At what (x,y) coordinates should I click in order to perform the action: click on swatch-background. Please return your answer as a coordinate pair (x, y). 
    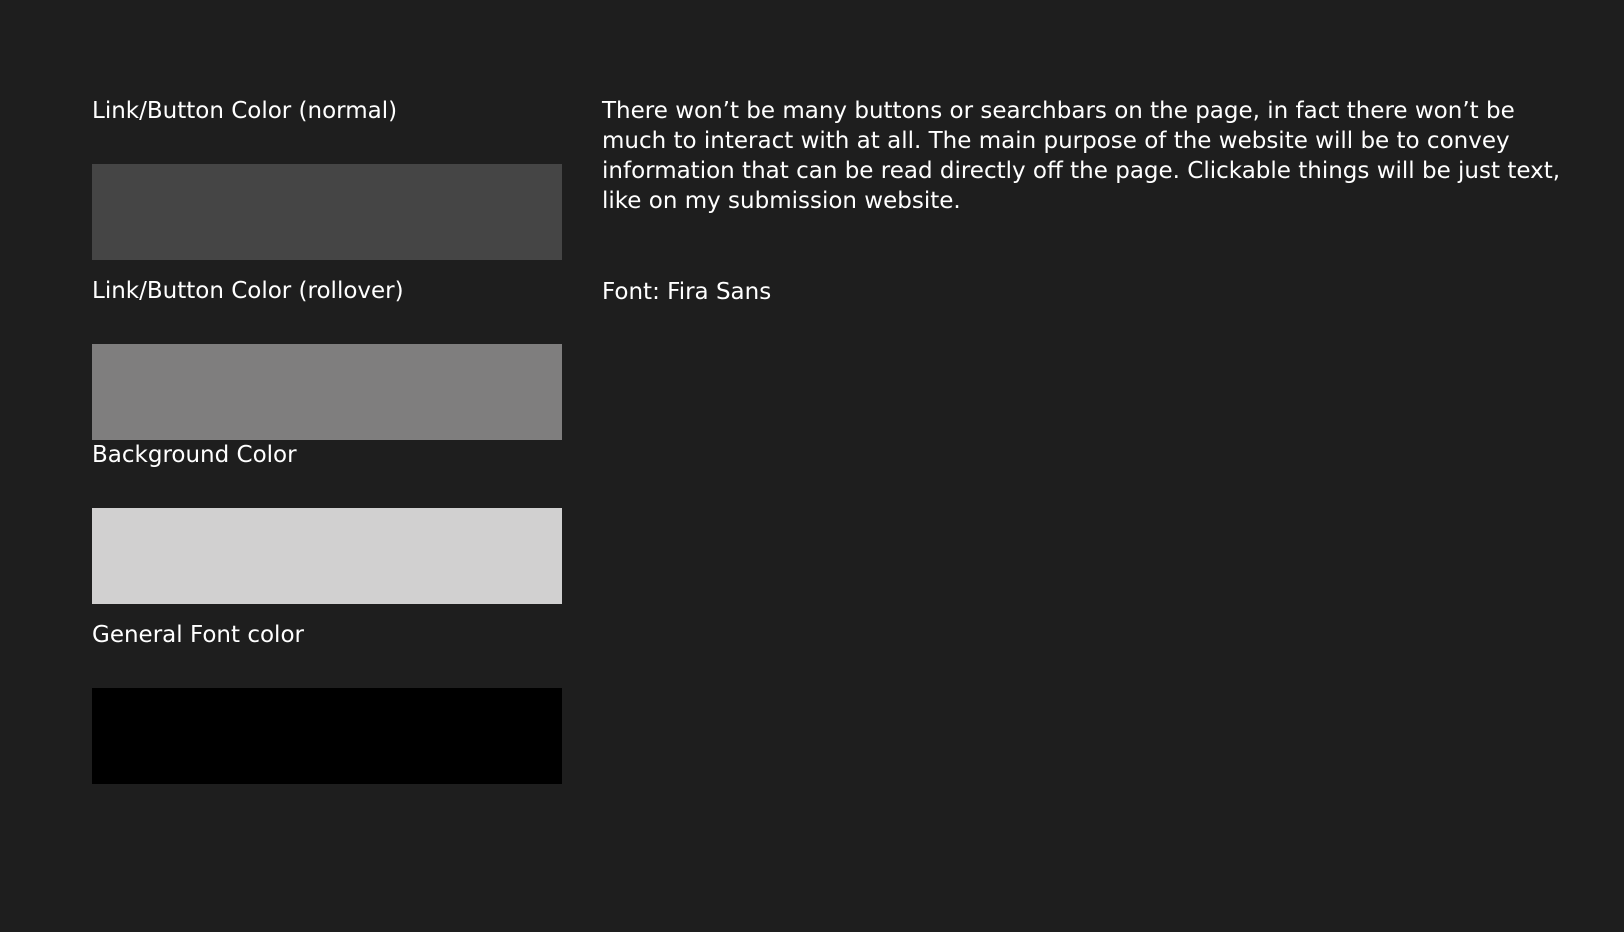
    Looking at the image, I should click on (327, 556).